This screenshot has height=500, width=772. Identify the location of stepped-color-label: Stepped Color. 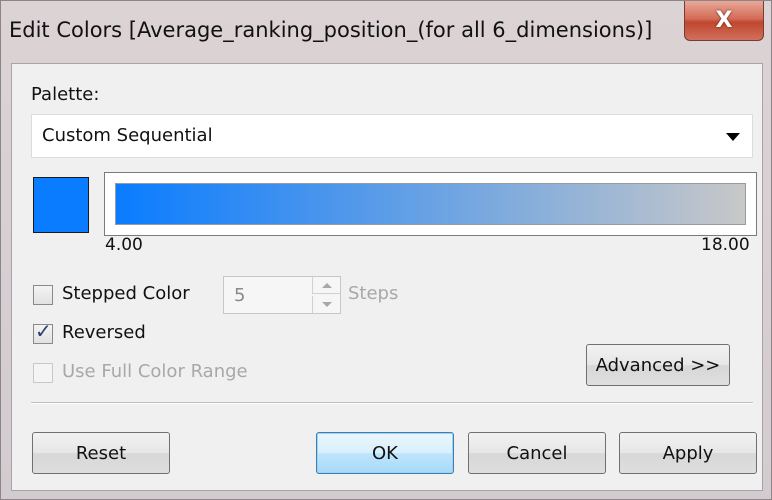
(126, 293).